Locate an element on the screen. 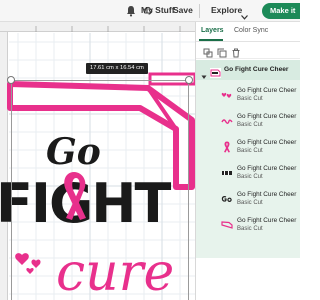  tab-color-sync: Color Sync is located at coordinates (251, 30).